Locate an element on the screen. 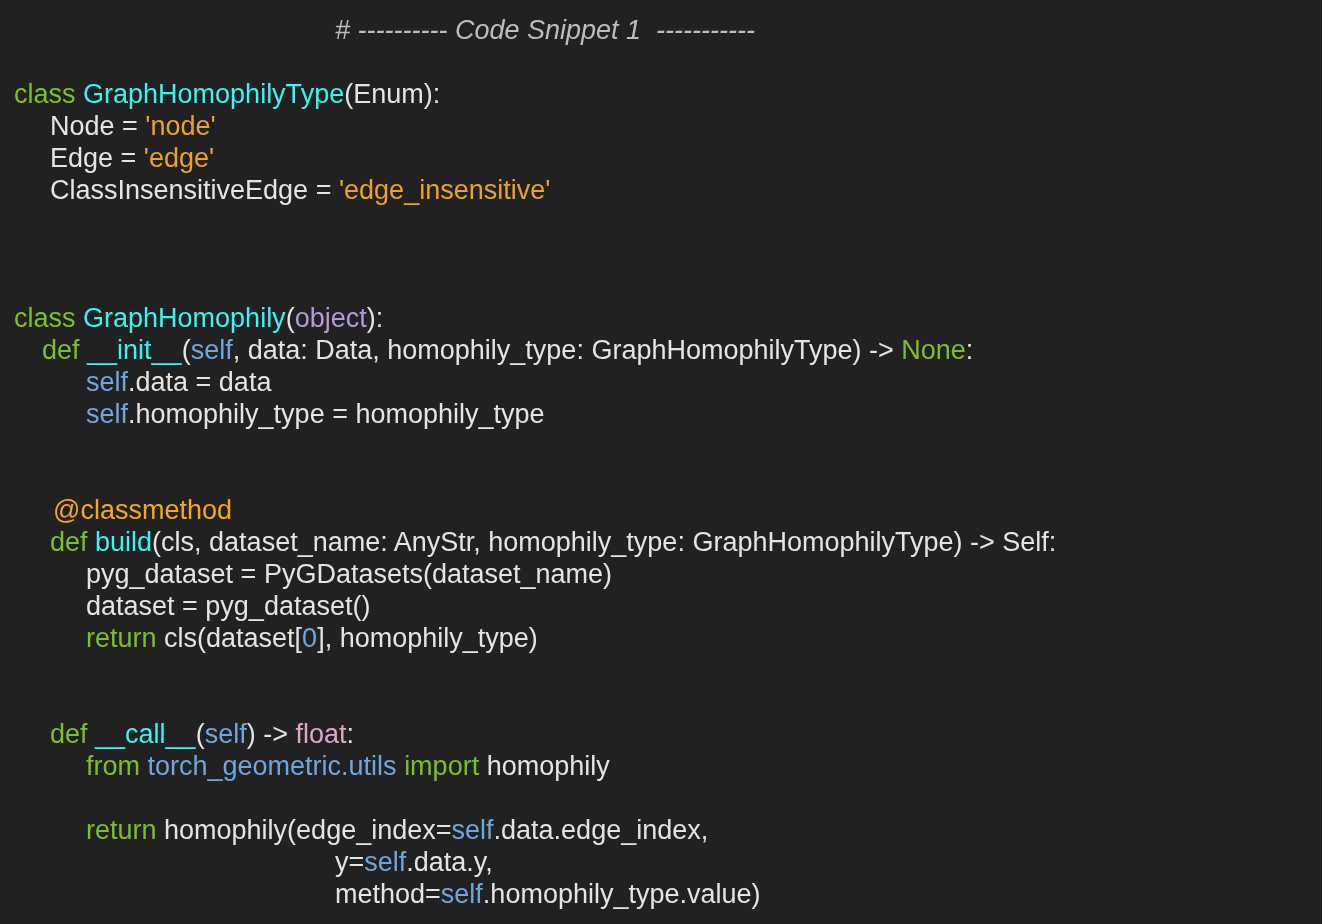  code-line: return cls(dataset[0], homophily_type) is located at coordinates (311, 638).